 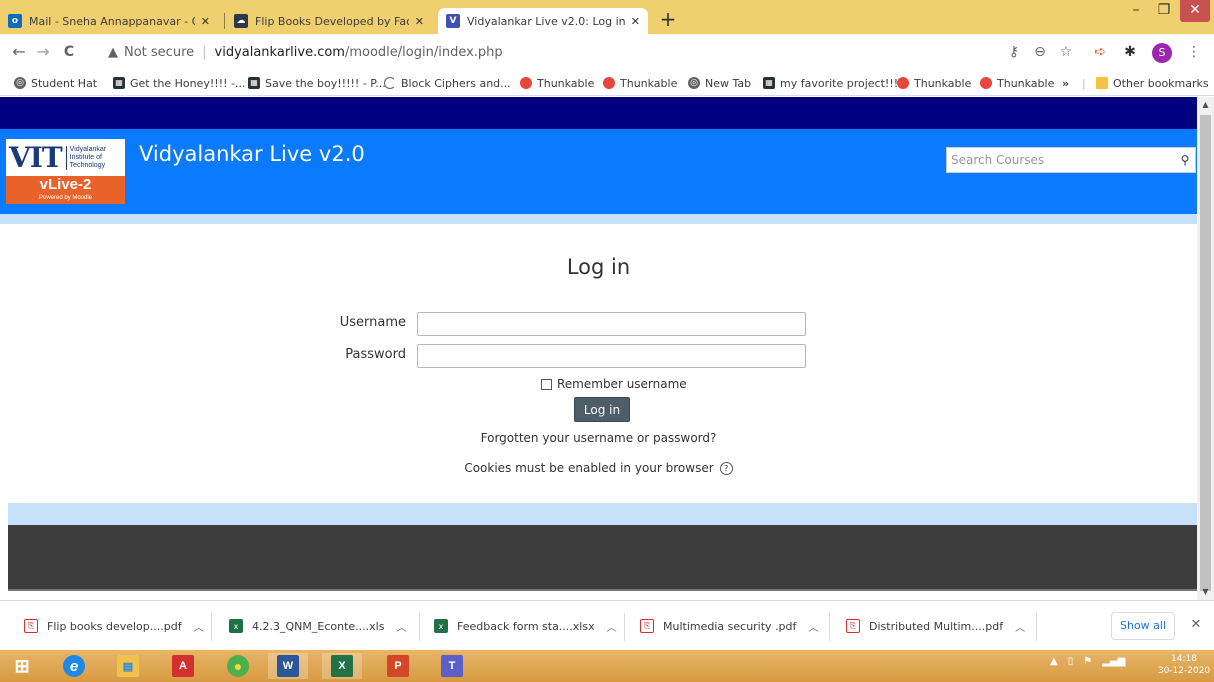 What do you see at coordinates (1014, 52) in the screenshot?
I see `key-icon: ⚷` at bounding box center [1014, 52].